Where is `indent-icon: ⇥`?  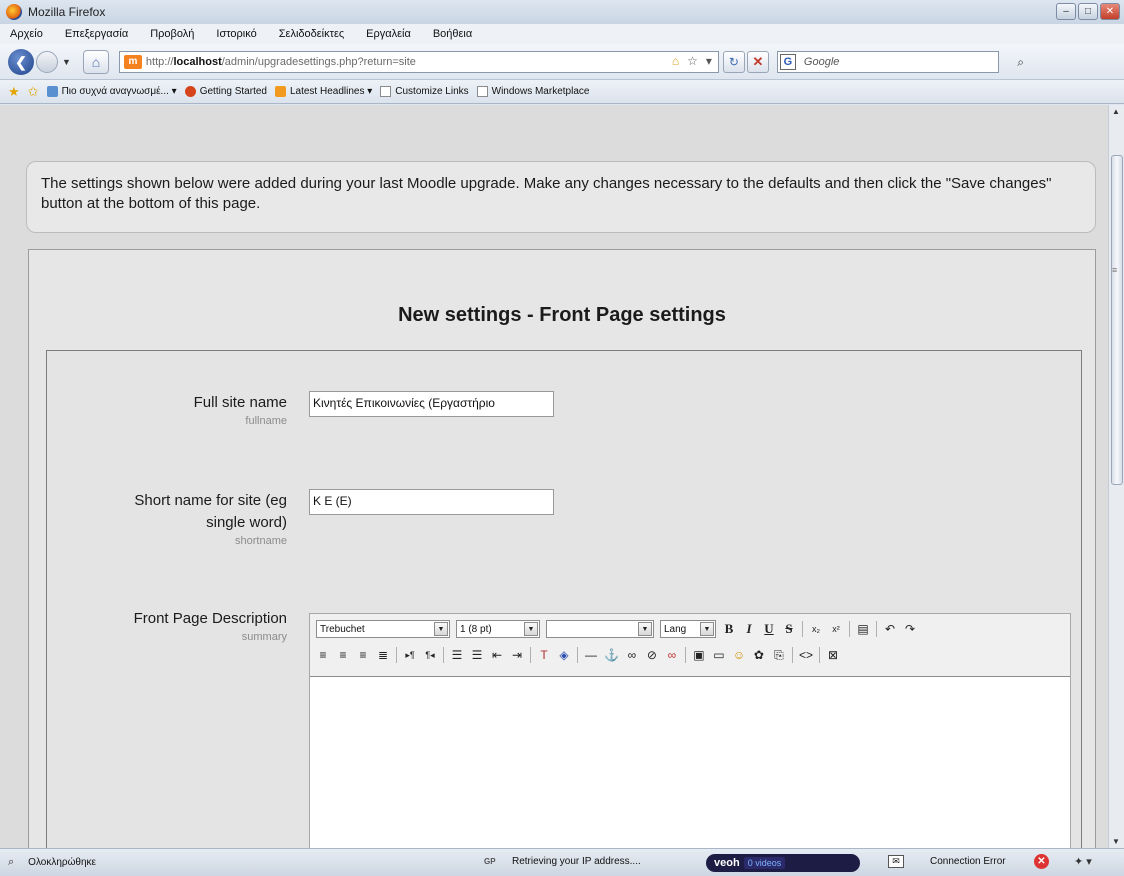 indent-icon: ⇥ is located at coordinates (517, 655).